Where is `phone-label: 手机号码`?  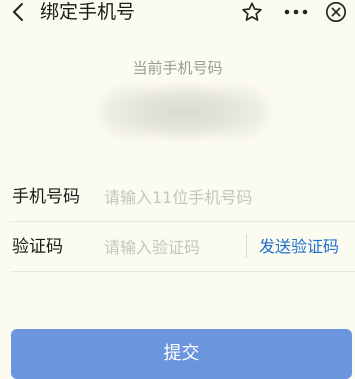
phone-label: 手机号码 is located at coordinates (46, 197).